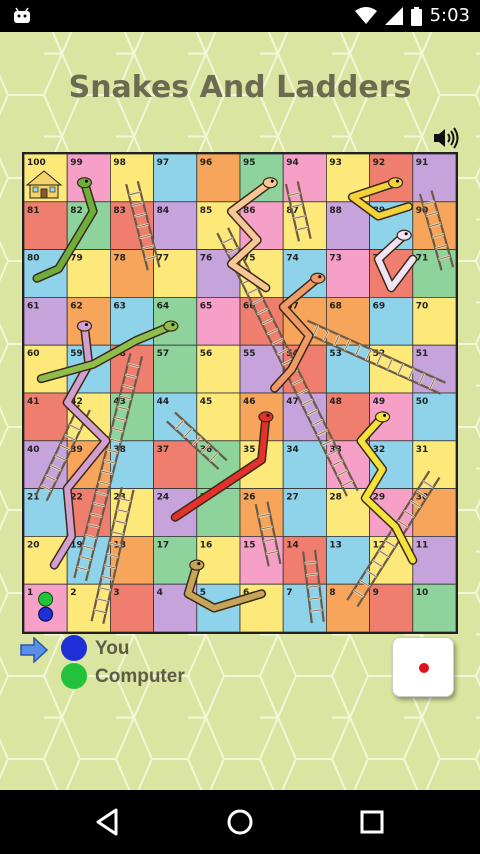 The width and height of the screenshot is (480, 854). Describe the element at coordinates (163, 545) in the screenshot. I see `svg-text: 17` at that location.